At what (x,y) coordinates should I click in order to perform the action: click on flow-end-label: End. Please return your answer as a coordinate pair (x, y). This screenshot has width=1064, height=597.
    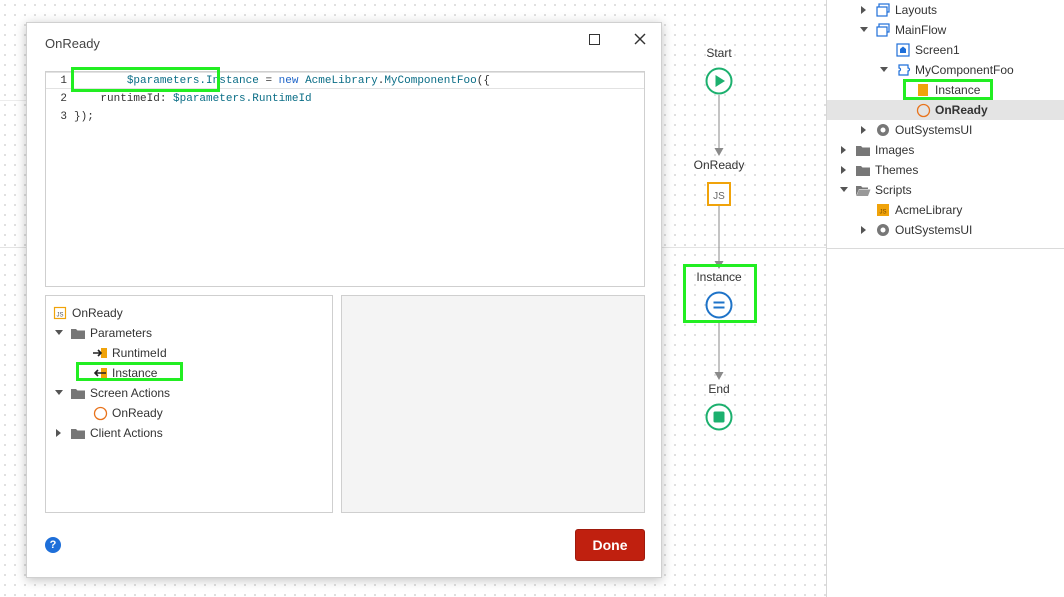
    Looking at the image, I should click on (719, 389).